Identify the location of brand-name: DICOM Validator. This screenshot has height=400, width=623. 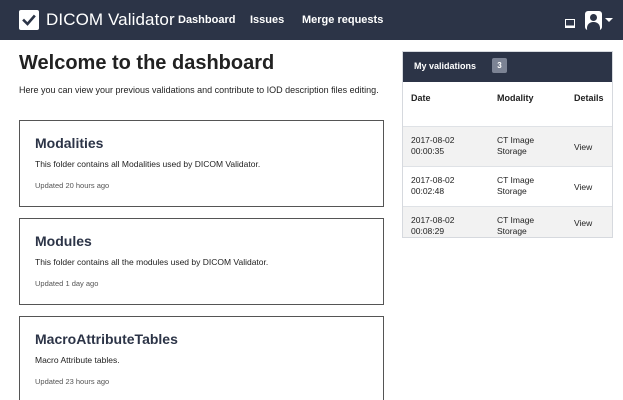
(110, 19).